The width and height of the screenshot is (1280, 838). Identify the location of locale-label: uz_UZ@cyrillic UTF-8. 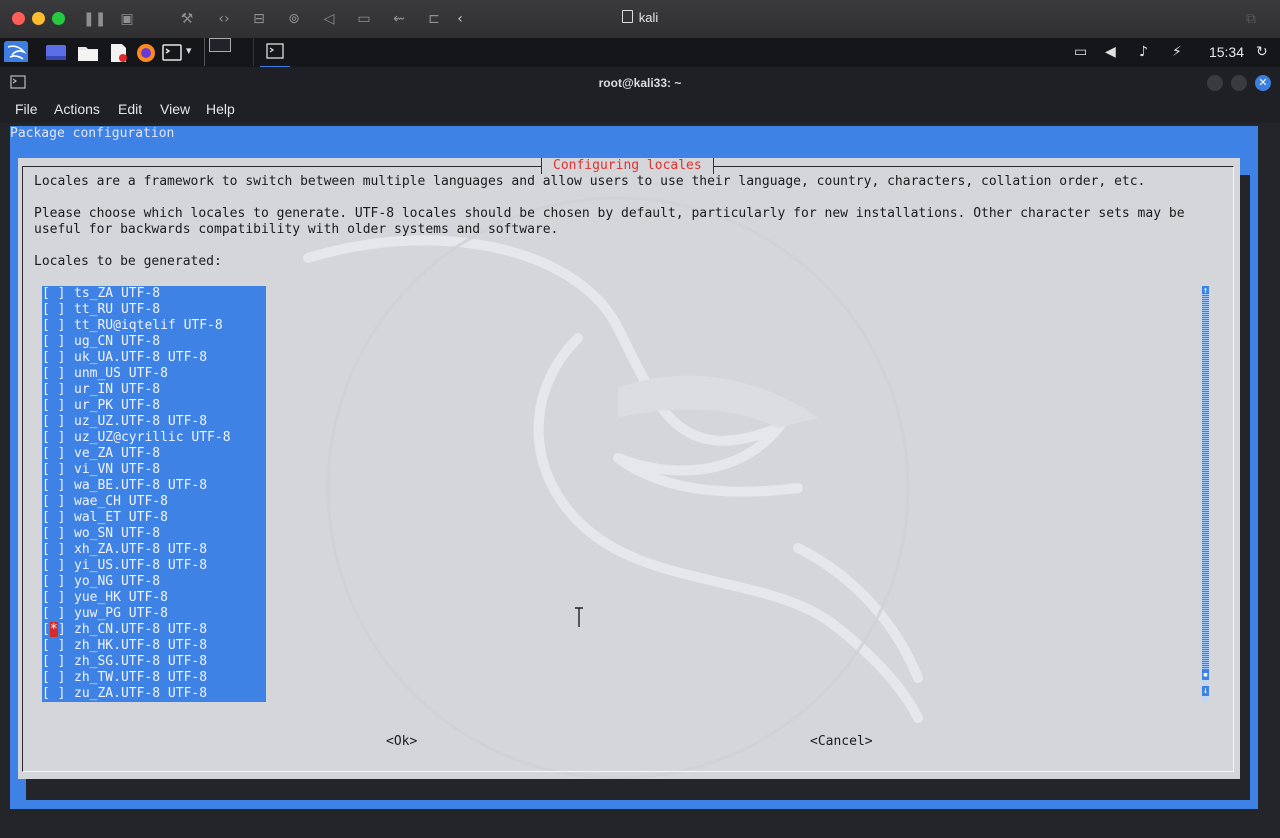
(152, 437).